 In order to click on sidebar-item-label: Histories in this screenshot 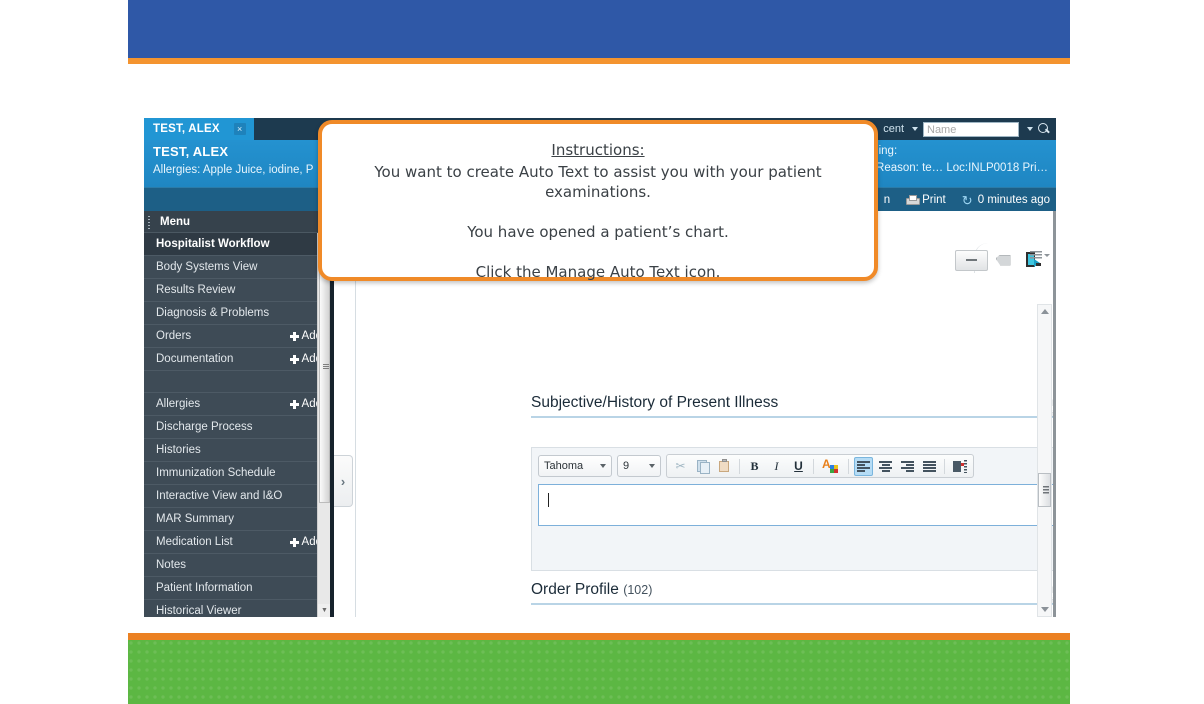, I will do `click(178, 450)`.